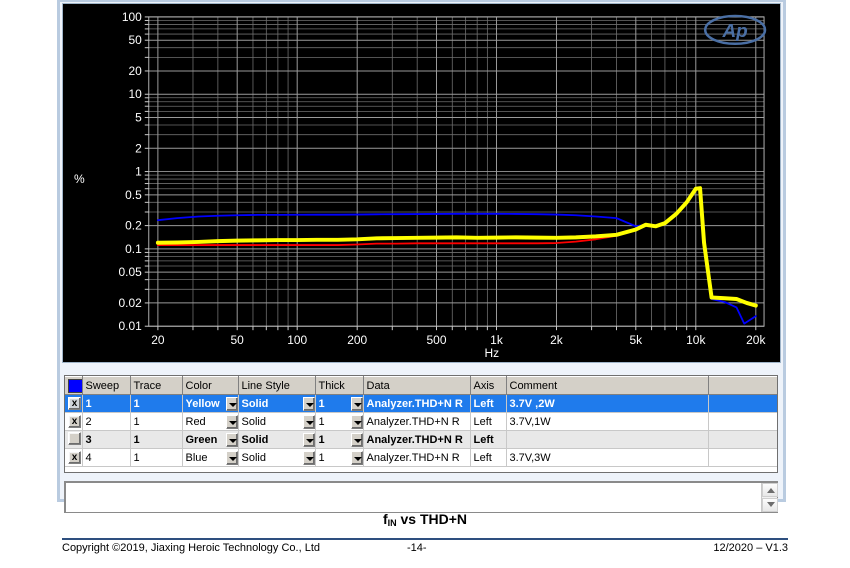 The image size is (850, 568). Describe the element at coordinates (255, 403) in the screenshot. I see `cell-line-style-value: Solid` at that location.